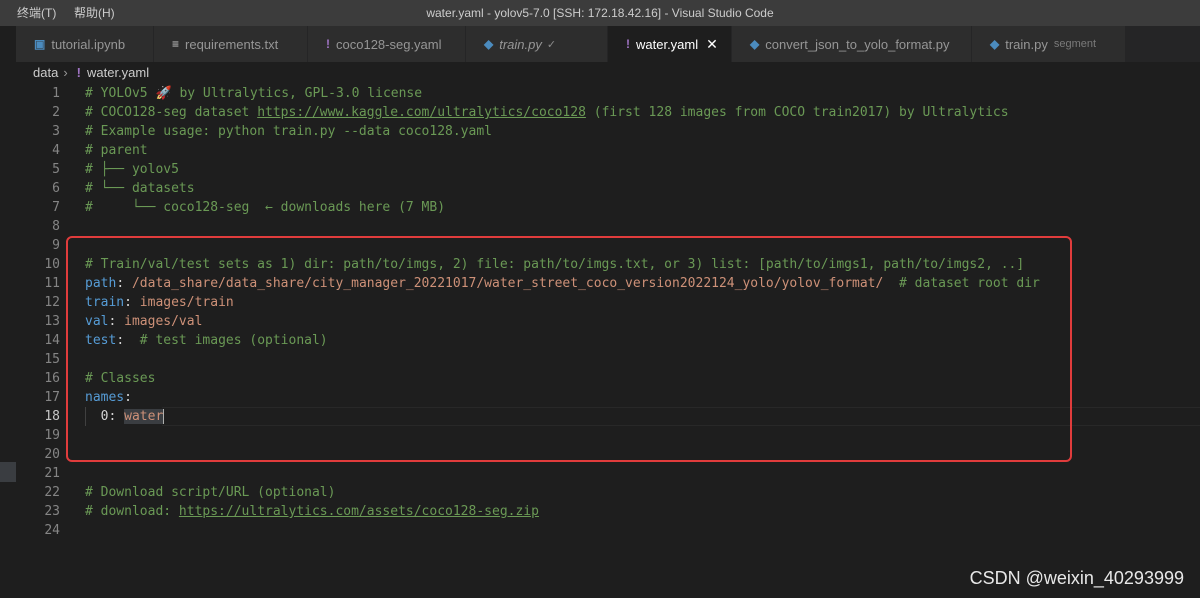  I want to click on tab-convert-json-to-yolo-format-py: ◆ convert_json_to_yolo_format.py, so click(852, 44).